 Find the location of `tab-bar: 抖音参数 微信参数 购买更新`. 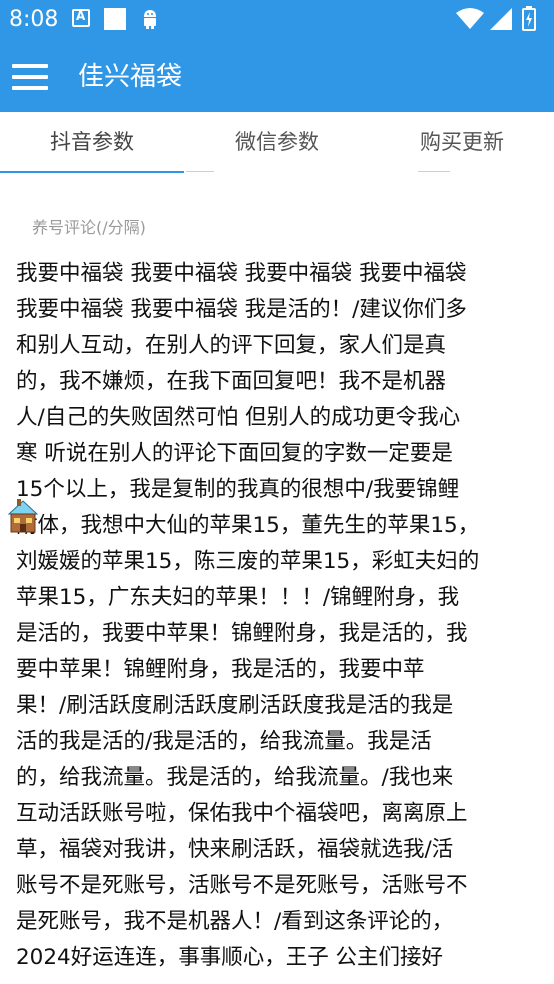

tab-bar: 抖音参数 微信参数 购买更新 is located at coordinates (277, 143).